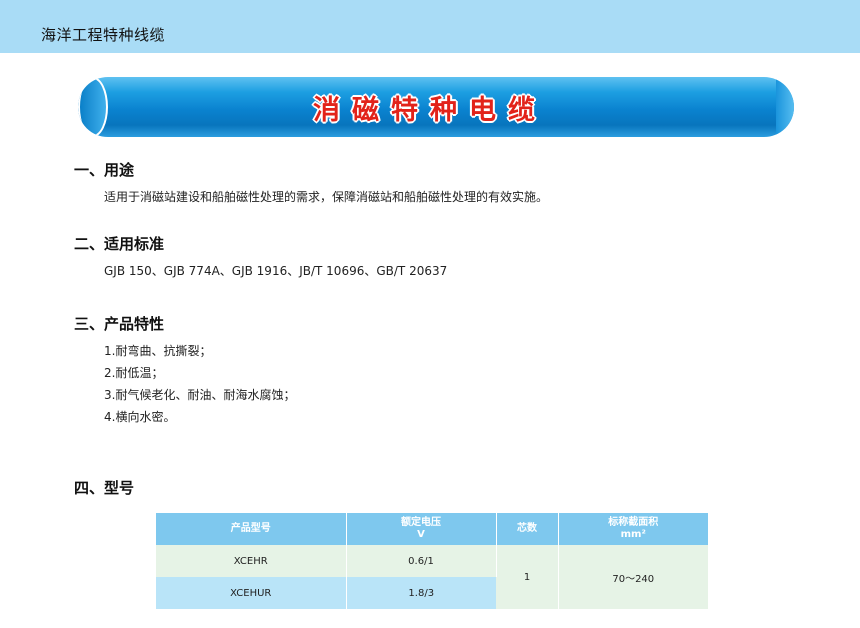 The height and width of the screenshot is (628, 860). What do you see at coordinates (633, 529) in the screenshot?
I see `header-section: 标称截面积 mm²` at bounding box center [633, 529].